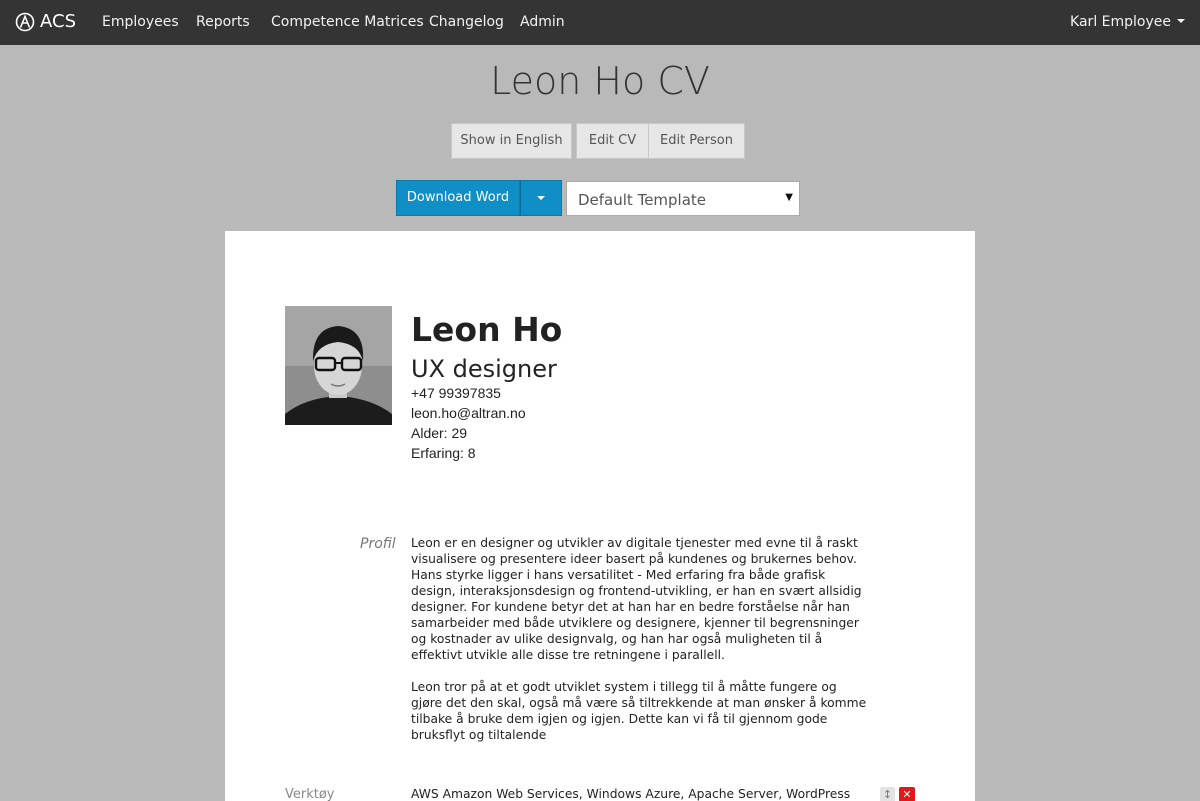 The height and width of the screenshot is (801, 1200). I want to click on cv-phone: +47 99397835, so click(456, 393).